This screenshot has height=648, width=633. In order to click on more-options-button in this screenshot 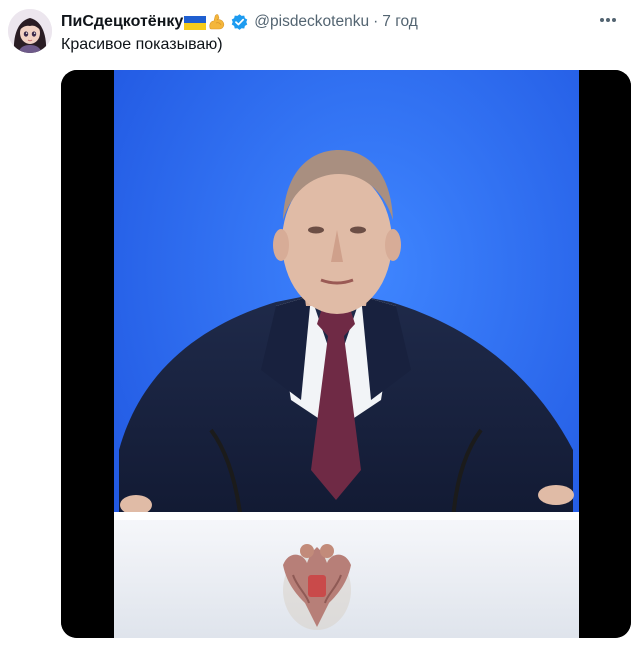, I will do `click(608, 20)`.